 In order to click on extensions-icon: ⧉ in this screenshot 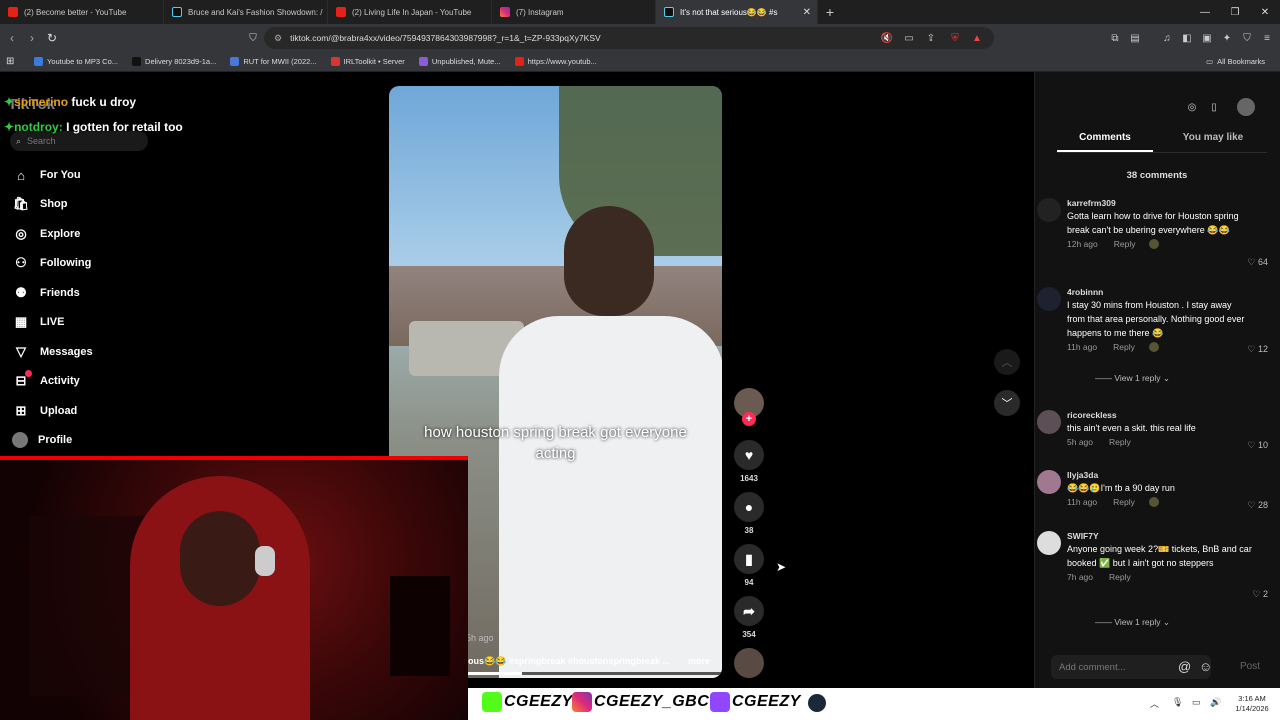, I will do `click(1115, 38)`.